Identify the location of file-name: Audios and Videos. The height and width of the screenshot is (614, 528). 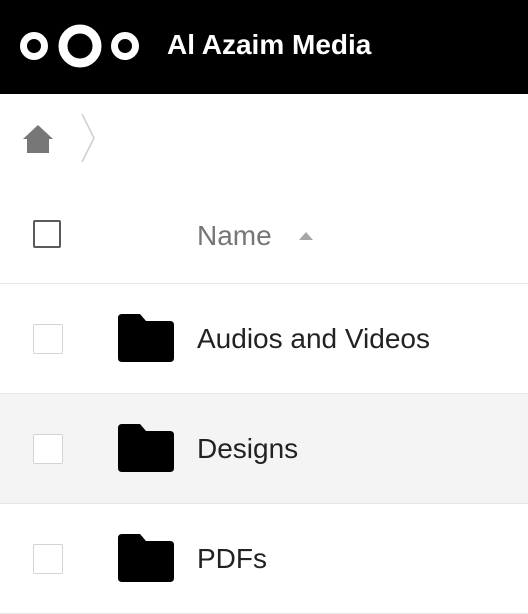
(313, 339).